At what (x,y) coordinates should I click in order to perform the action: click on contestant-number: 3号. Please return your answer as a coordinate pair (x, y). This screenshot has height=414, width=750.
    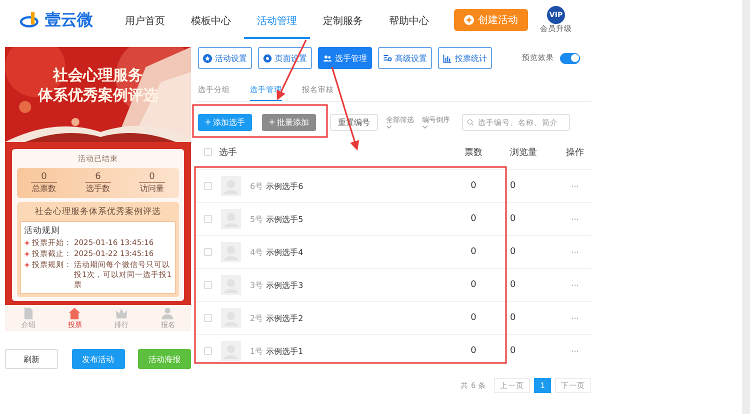
    Looking at the image, I should click on (257, 285).